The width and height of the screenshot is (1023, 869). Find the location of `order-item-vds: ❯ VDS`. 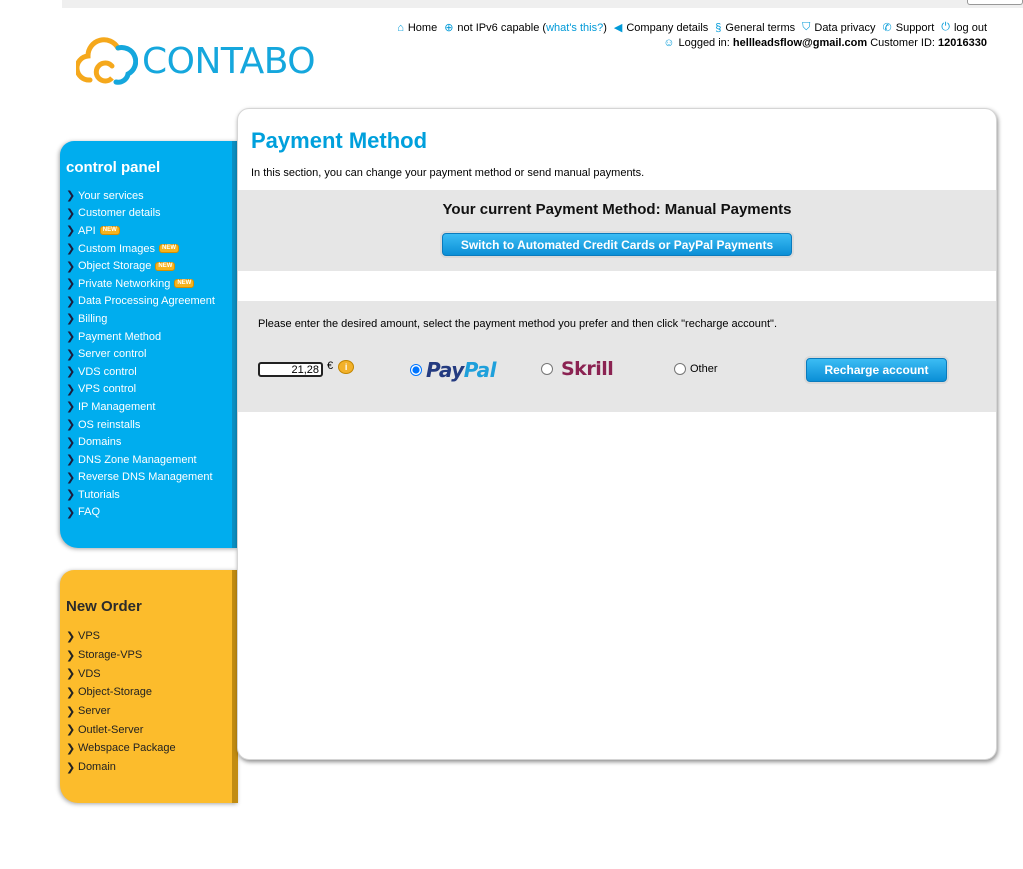

order-item-vds: ❯ VDS is located at coordinates (121, 673).